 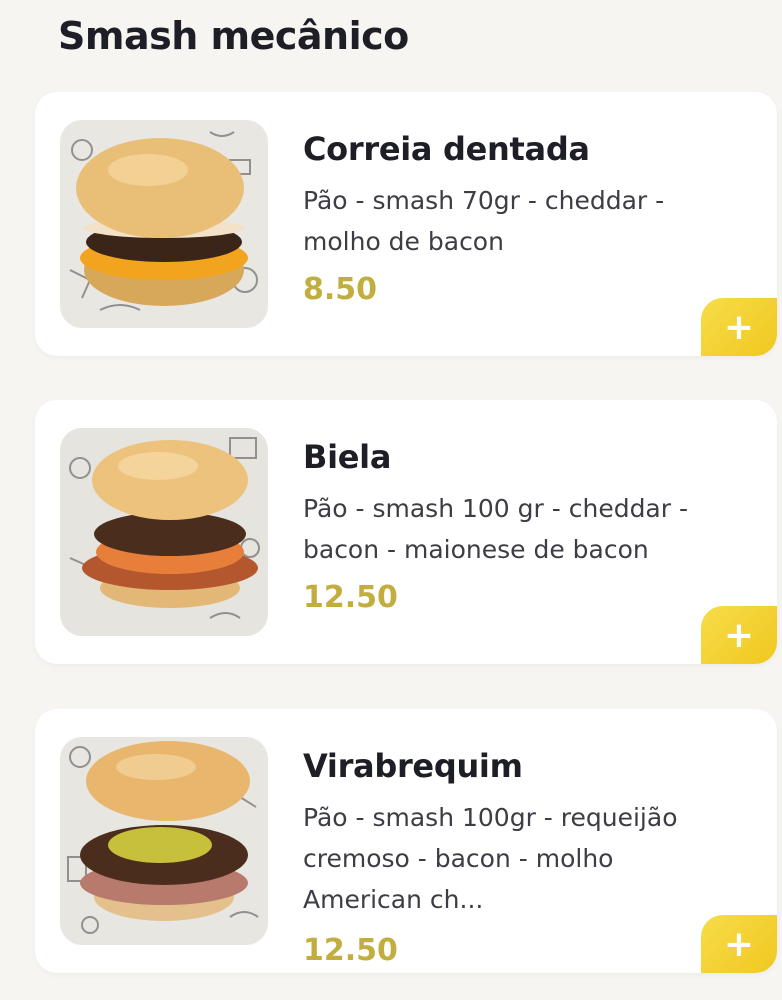 I want to click on item-name: Virabrequim, so click(x=413, y=766).